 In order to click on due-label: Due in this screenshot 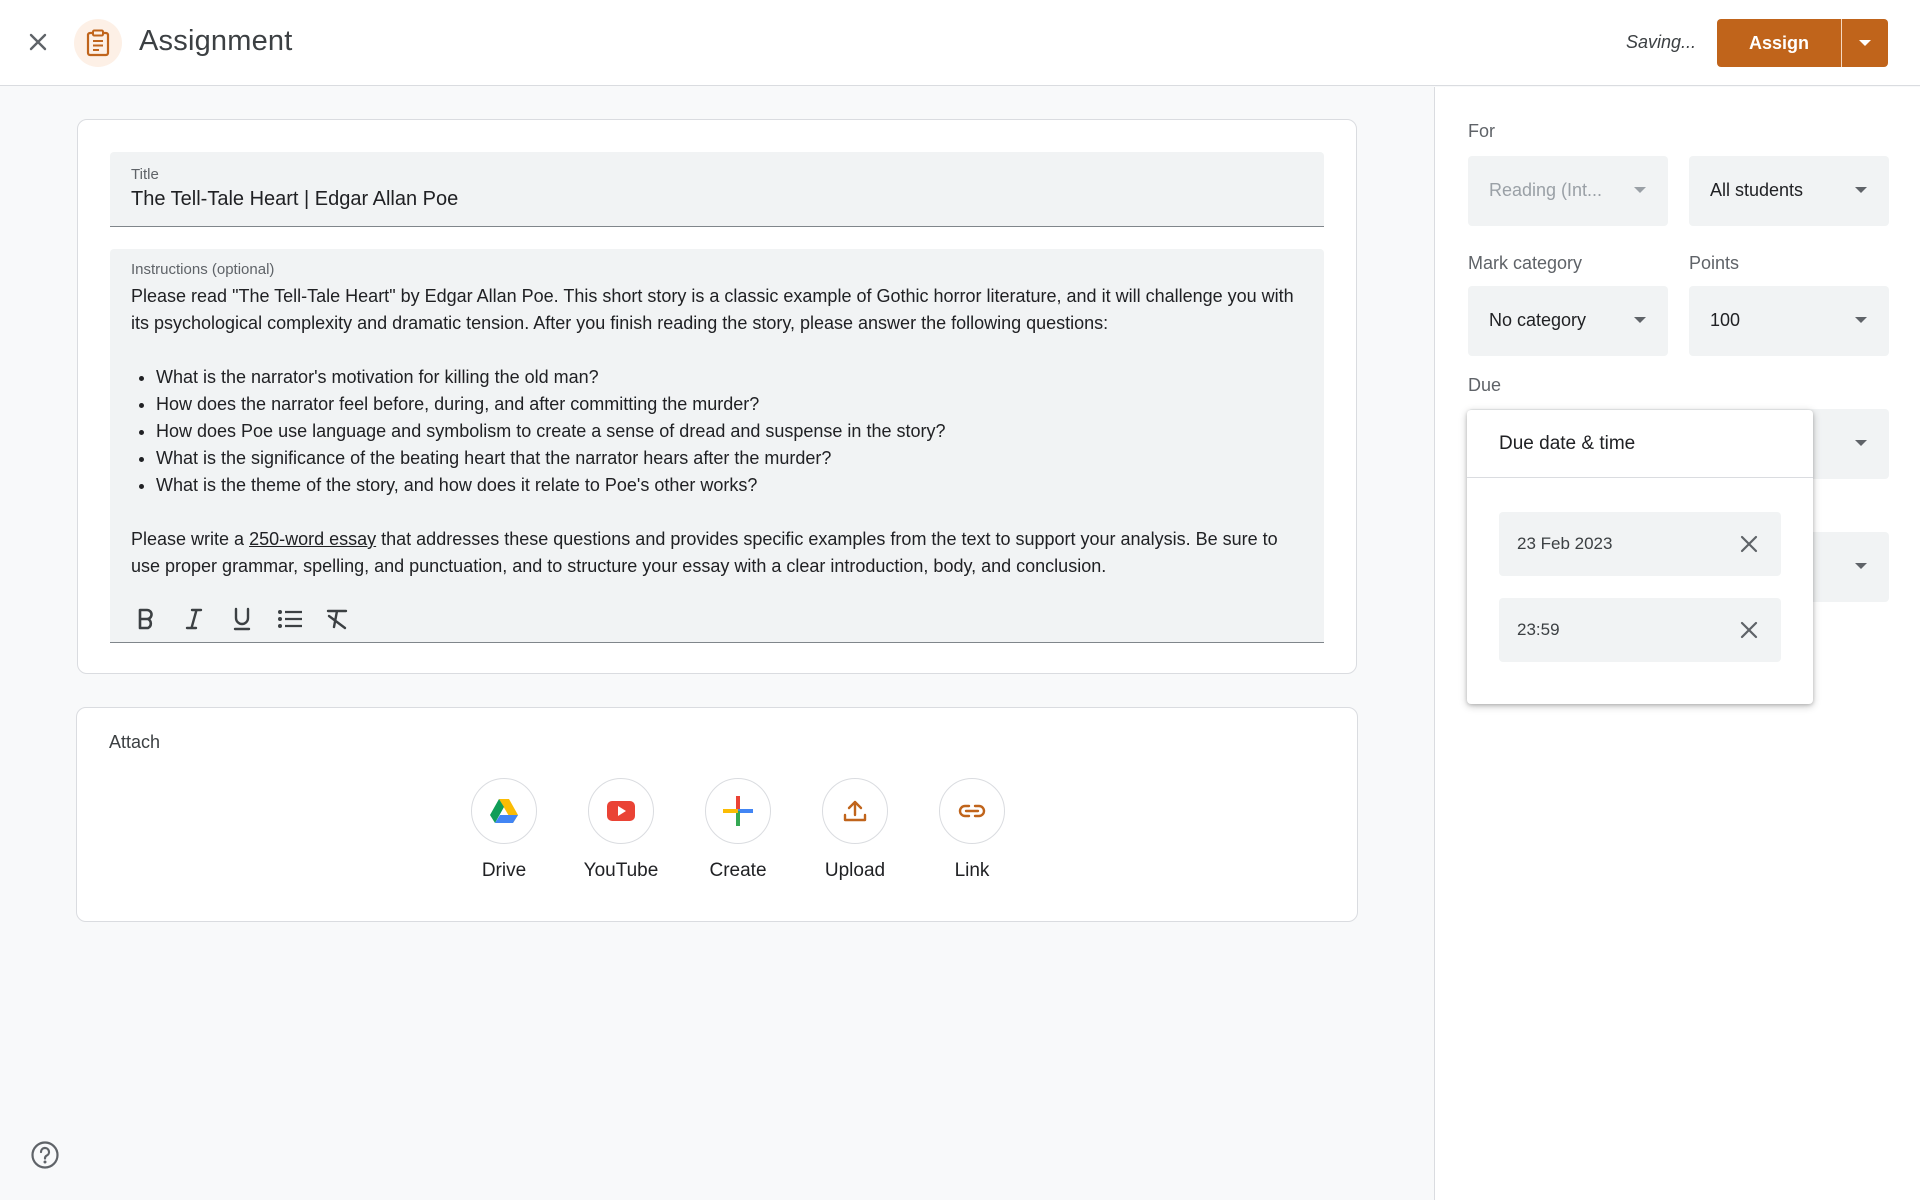, I will do `click(1485, 385)`.